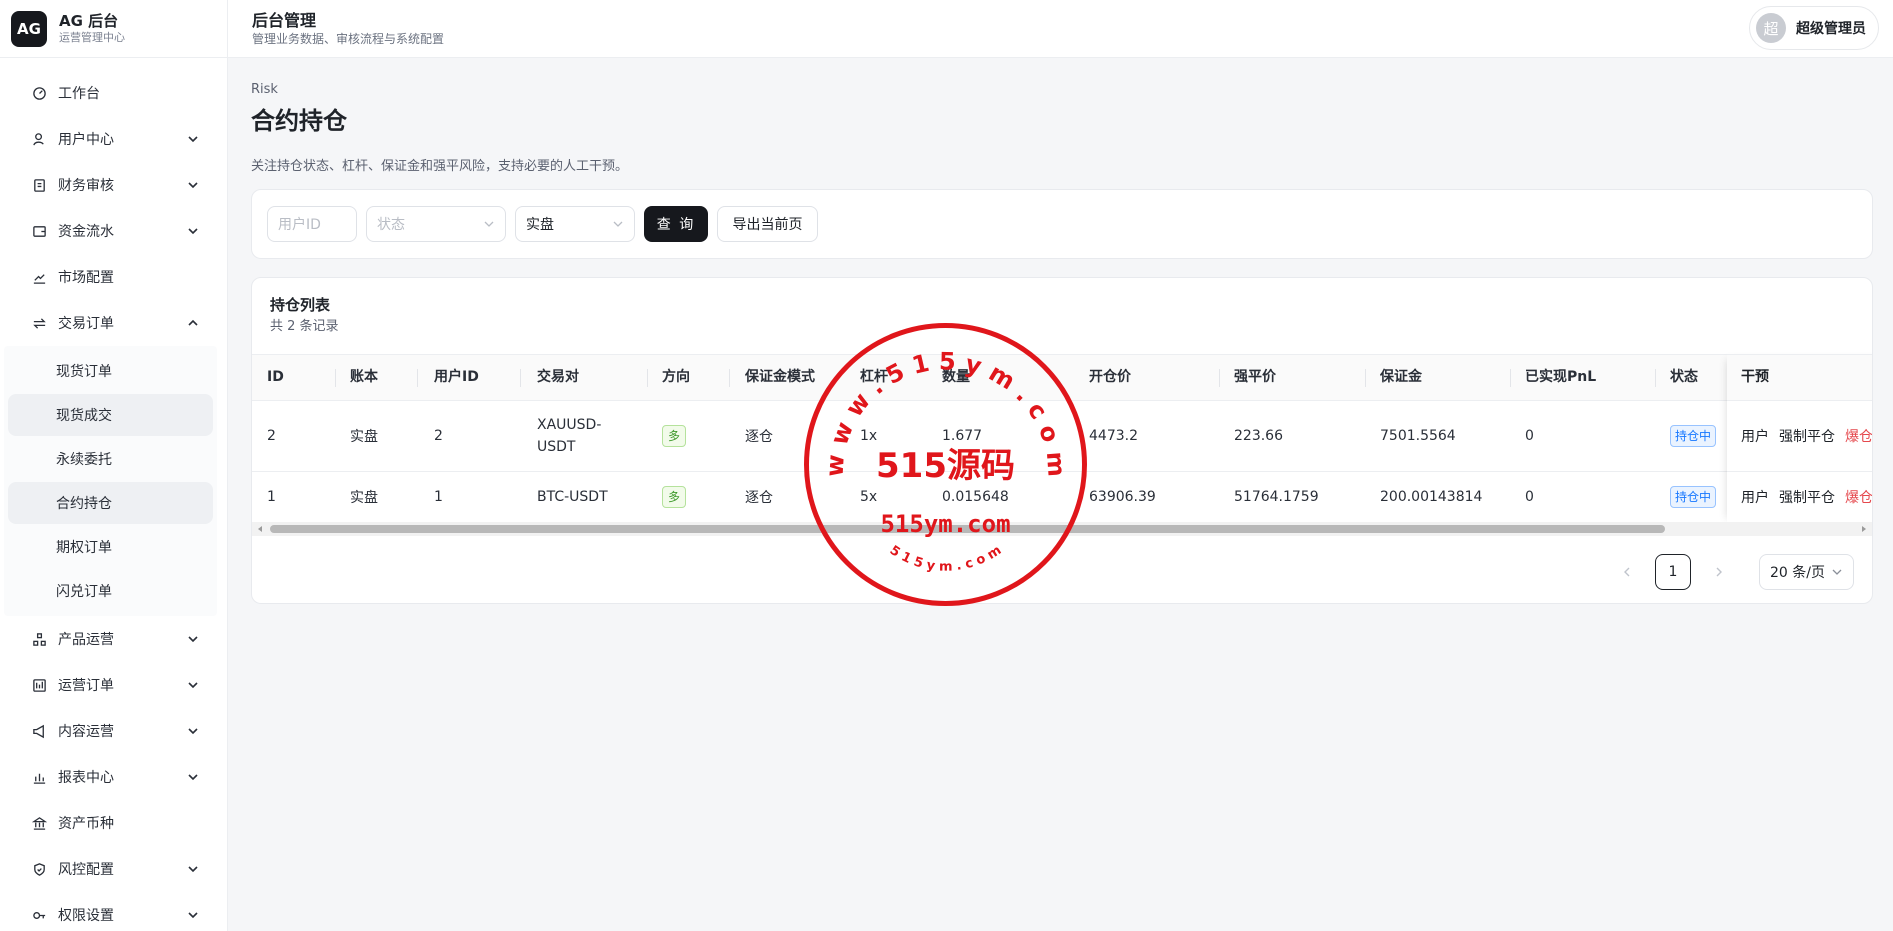  What do you see at coordinates (39, 731) in the screenshot?
I see `megaphone-icon` at bounding box center [39, 731].